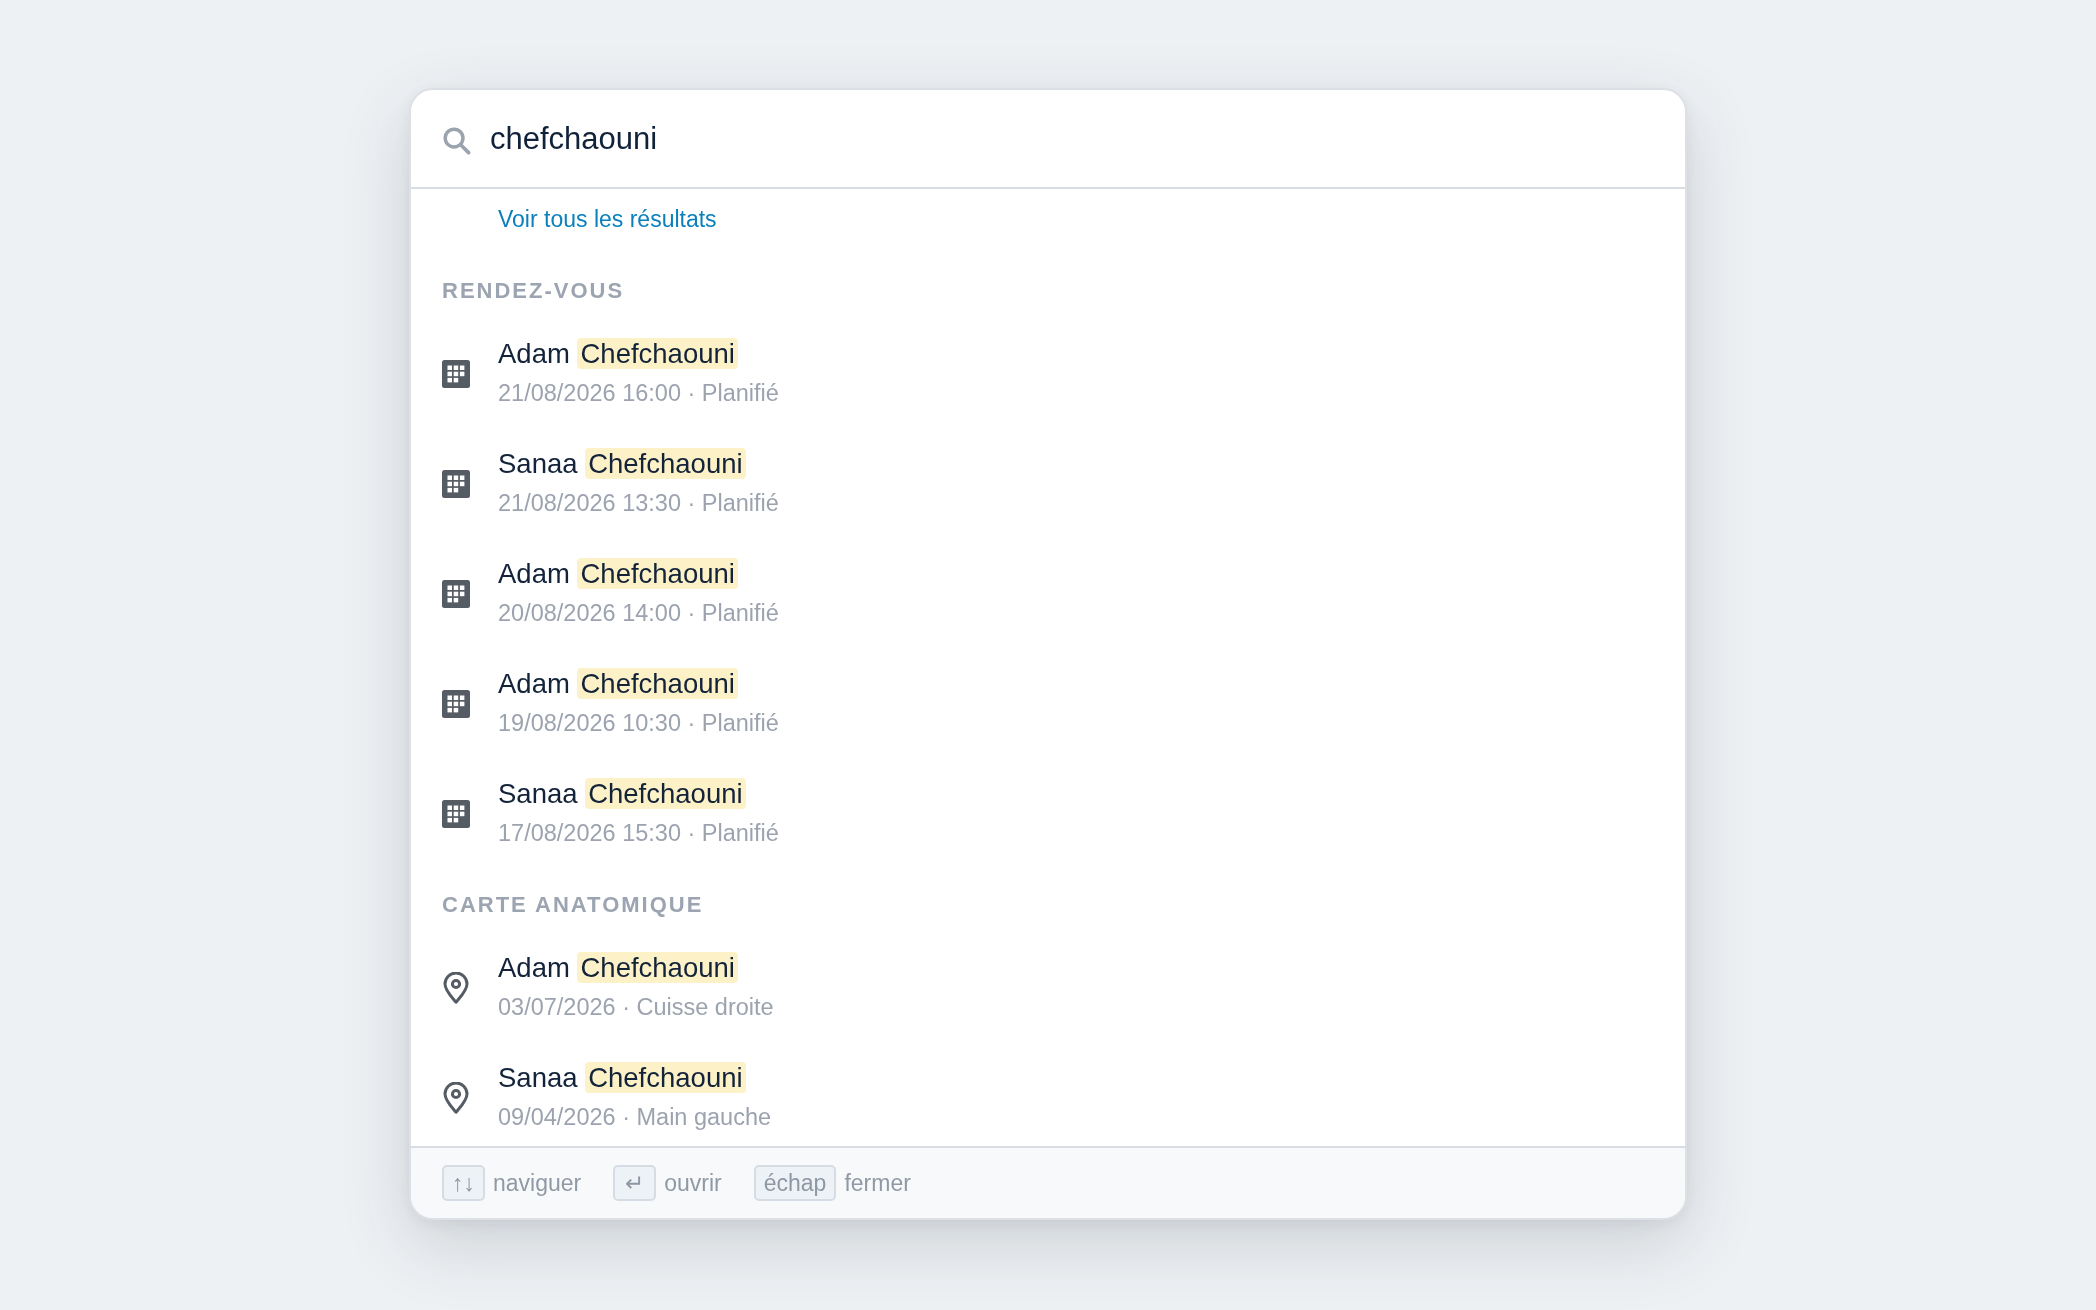  Describe the element at coordinates (693, 1183) in the screenshot. I see `hint-label: ouvrir` at that location.